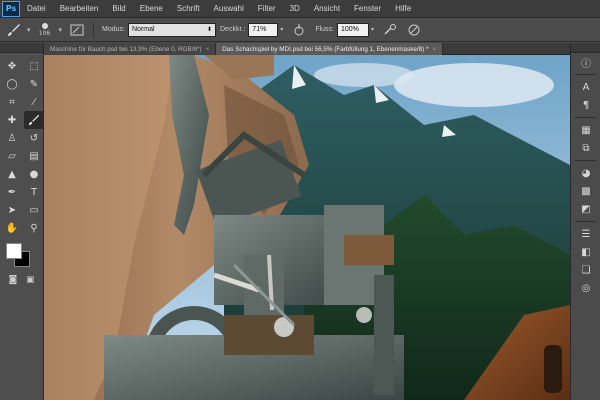  I want to click on paragraph-panel-icon: ¶, so click(585, 105).